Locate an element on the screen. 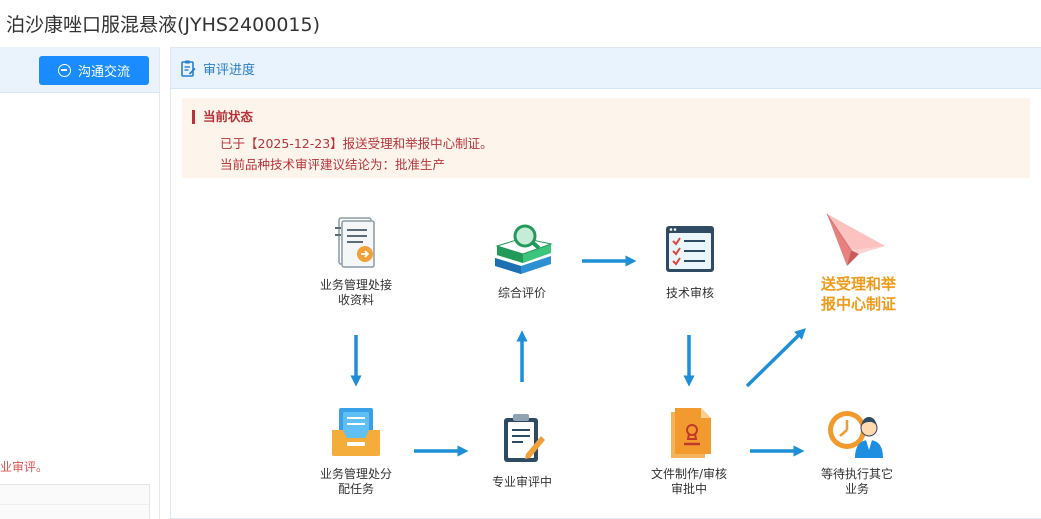 The image size is (1041, 519). chat-button-label: 沟通交流 is located at coordinates (103, 72).